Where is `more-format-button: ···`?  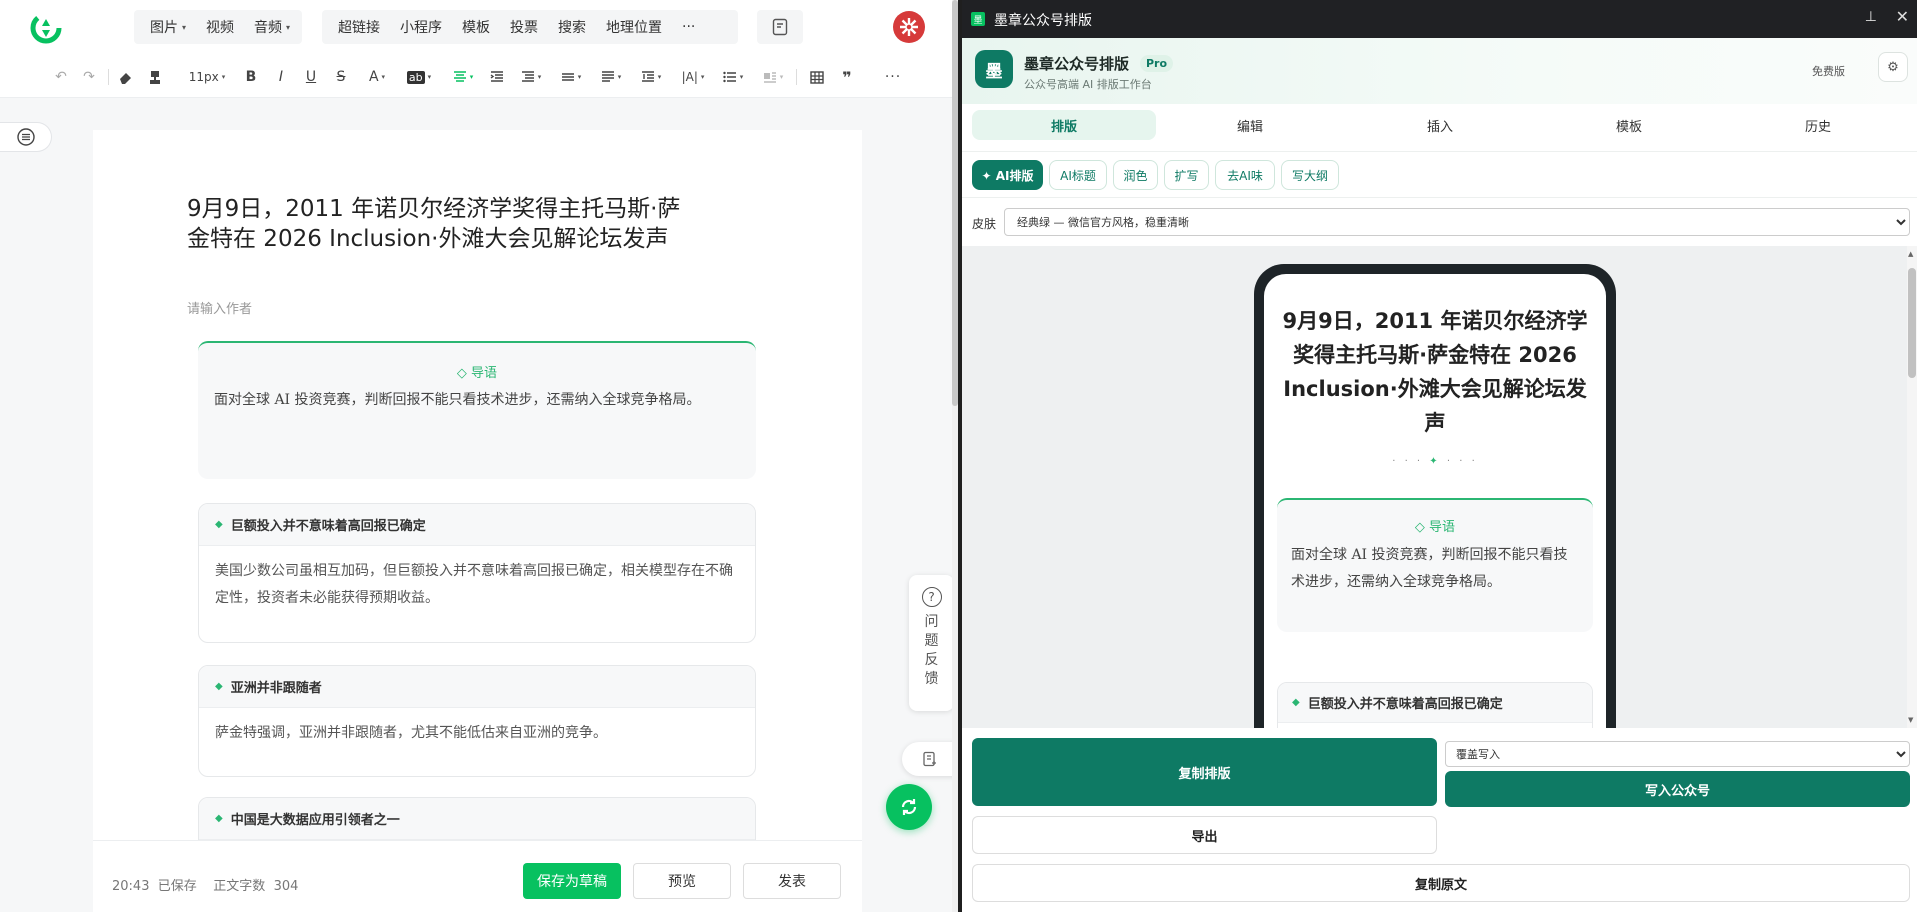 more-format-button: ··· is located at coordinates (893, 77).